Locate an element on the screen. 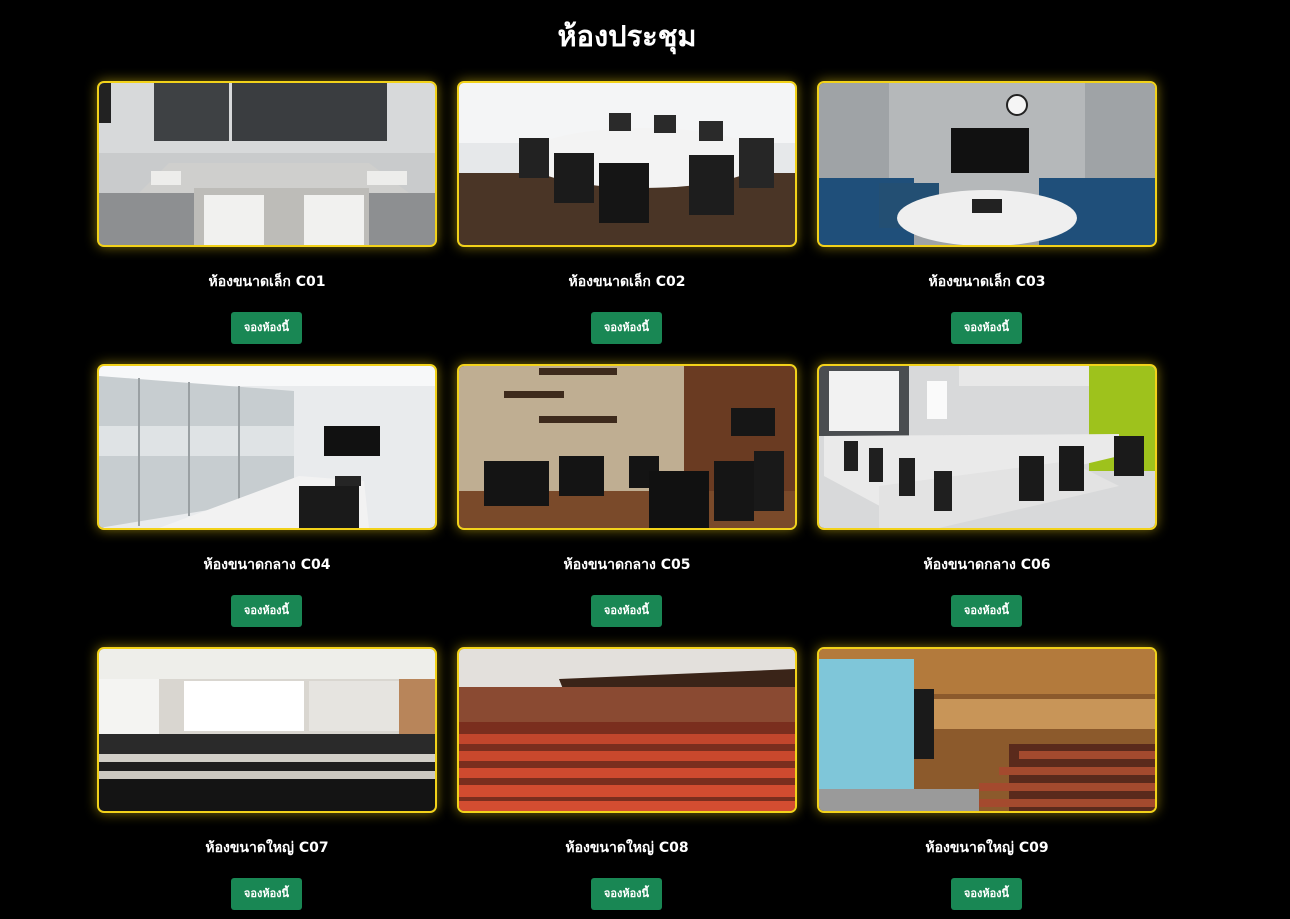  room-card: ห้องขนาดใหญ่ C09 จองห้องนี้ is located at coordinates (987, 779).